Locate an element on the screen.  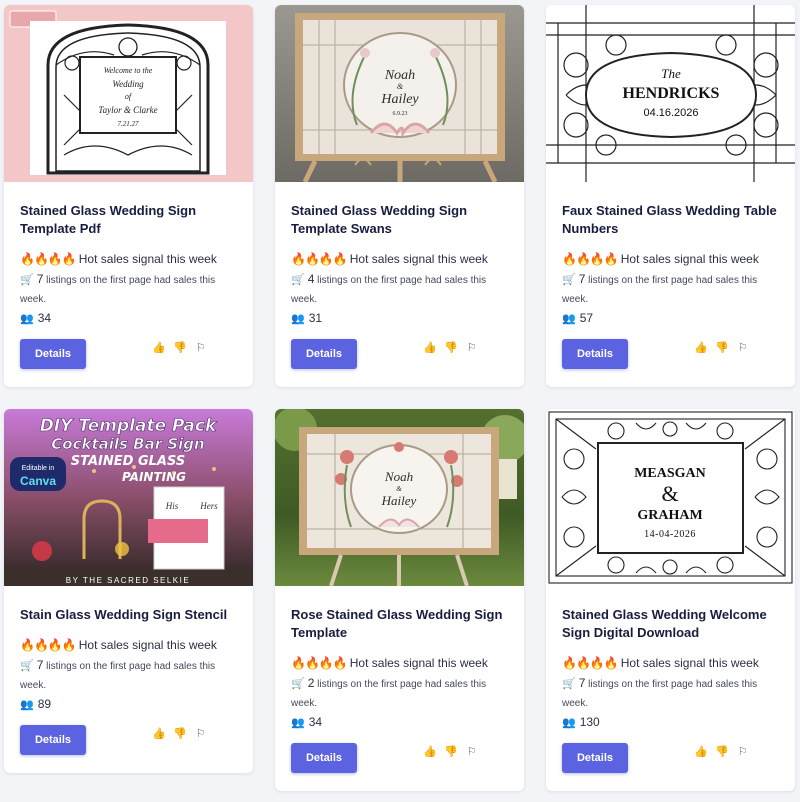
image-caption: MEASGAN is located at coordinates (670, 473).